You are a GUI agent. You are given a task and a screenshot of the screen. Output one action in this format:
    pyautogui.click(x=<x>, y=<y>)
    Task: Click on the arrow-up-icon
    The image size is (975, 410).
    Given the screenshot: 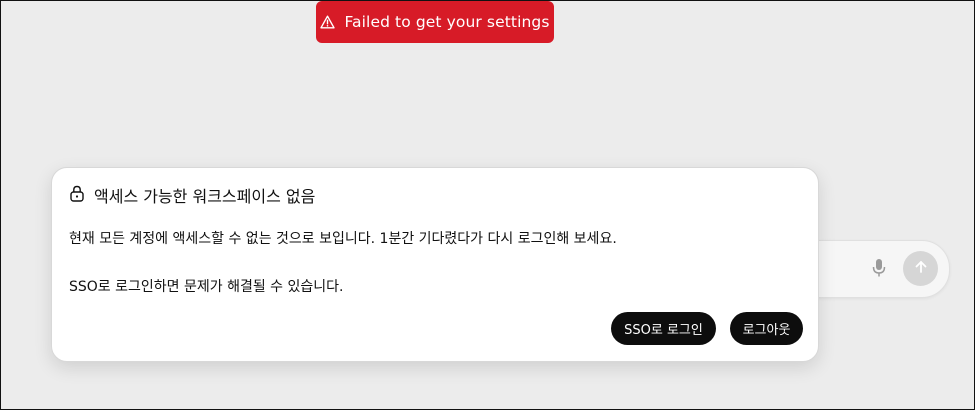 What is the action you would take?
    pyautogui.click(x=921, y=269)
    